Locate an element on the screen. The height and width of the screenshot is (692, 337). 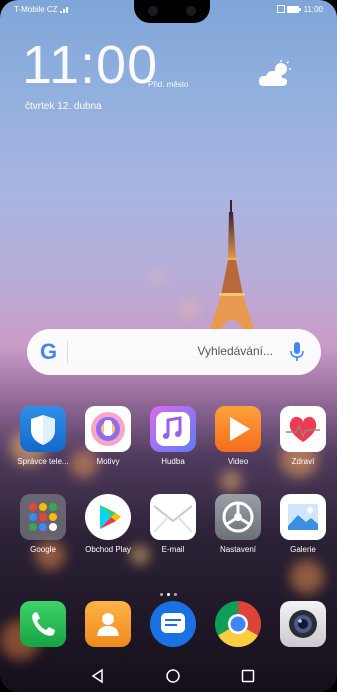
chrome-icon is located at coordinates (238, 624).